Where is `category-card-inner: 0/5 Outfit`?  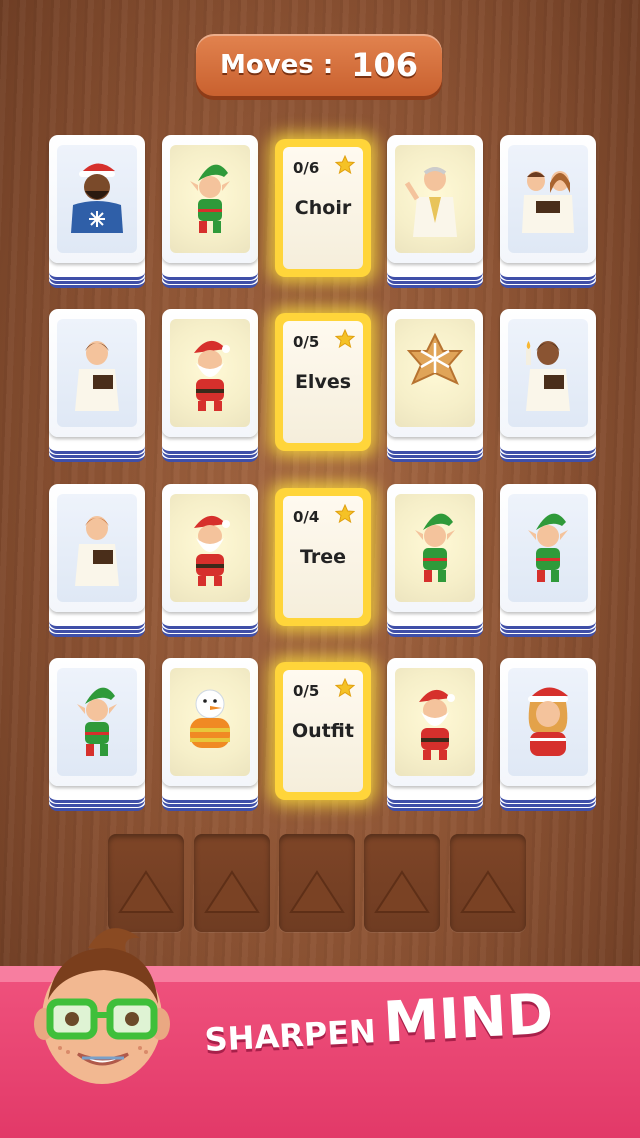
category-card-inner: 0/5 Outfit is located at coordinates (323, 731).